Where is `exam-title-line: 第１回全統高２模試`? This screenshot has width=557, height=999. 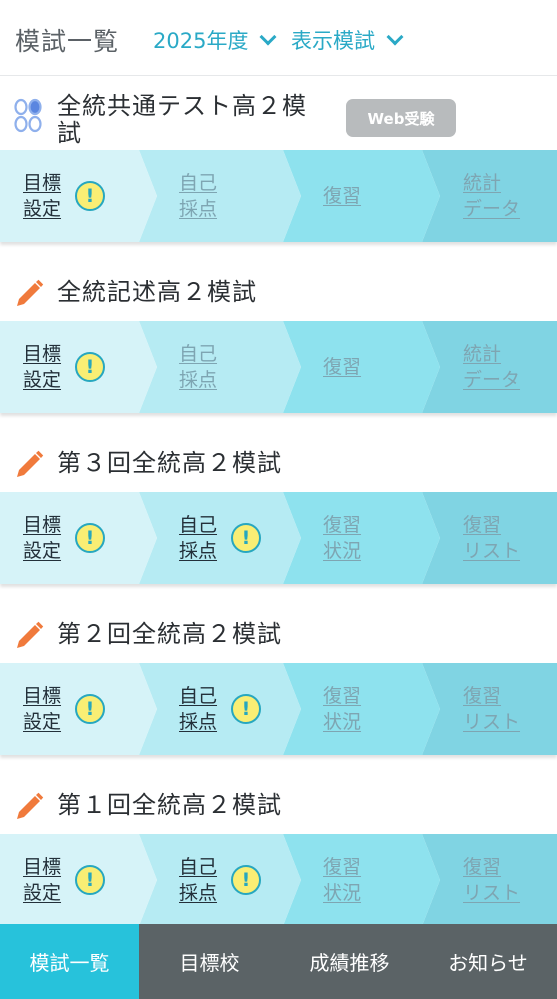
exam-title-line: 第１回全統高２模試 is located at coordinates (169, 805).